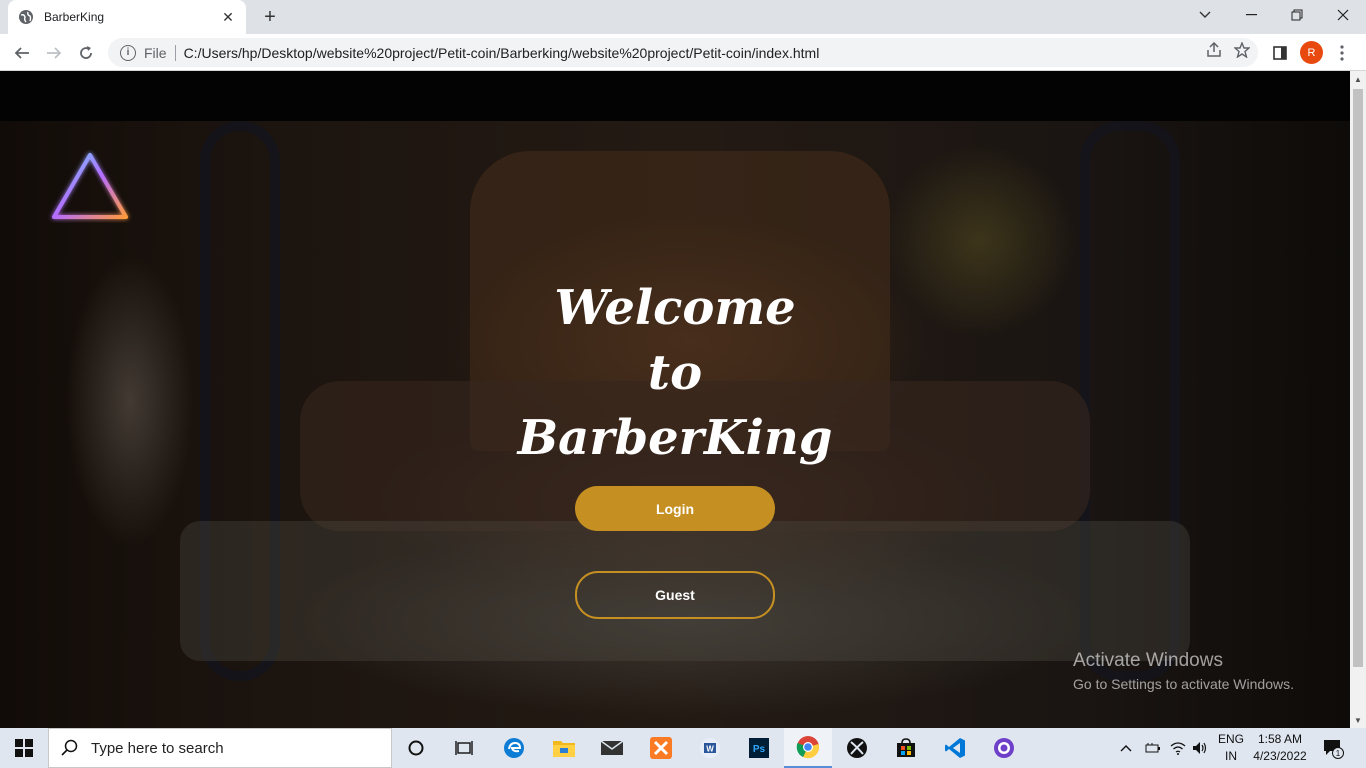 This screenshot has height=768, width=1366. Describe the element at coordinates (1280, 756) in the screenshot. I see `clock-date: 4/23/2022` at that location.